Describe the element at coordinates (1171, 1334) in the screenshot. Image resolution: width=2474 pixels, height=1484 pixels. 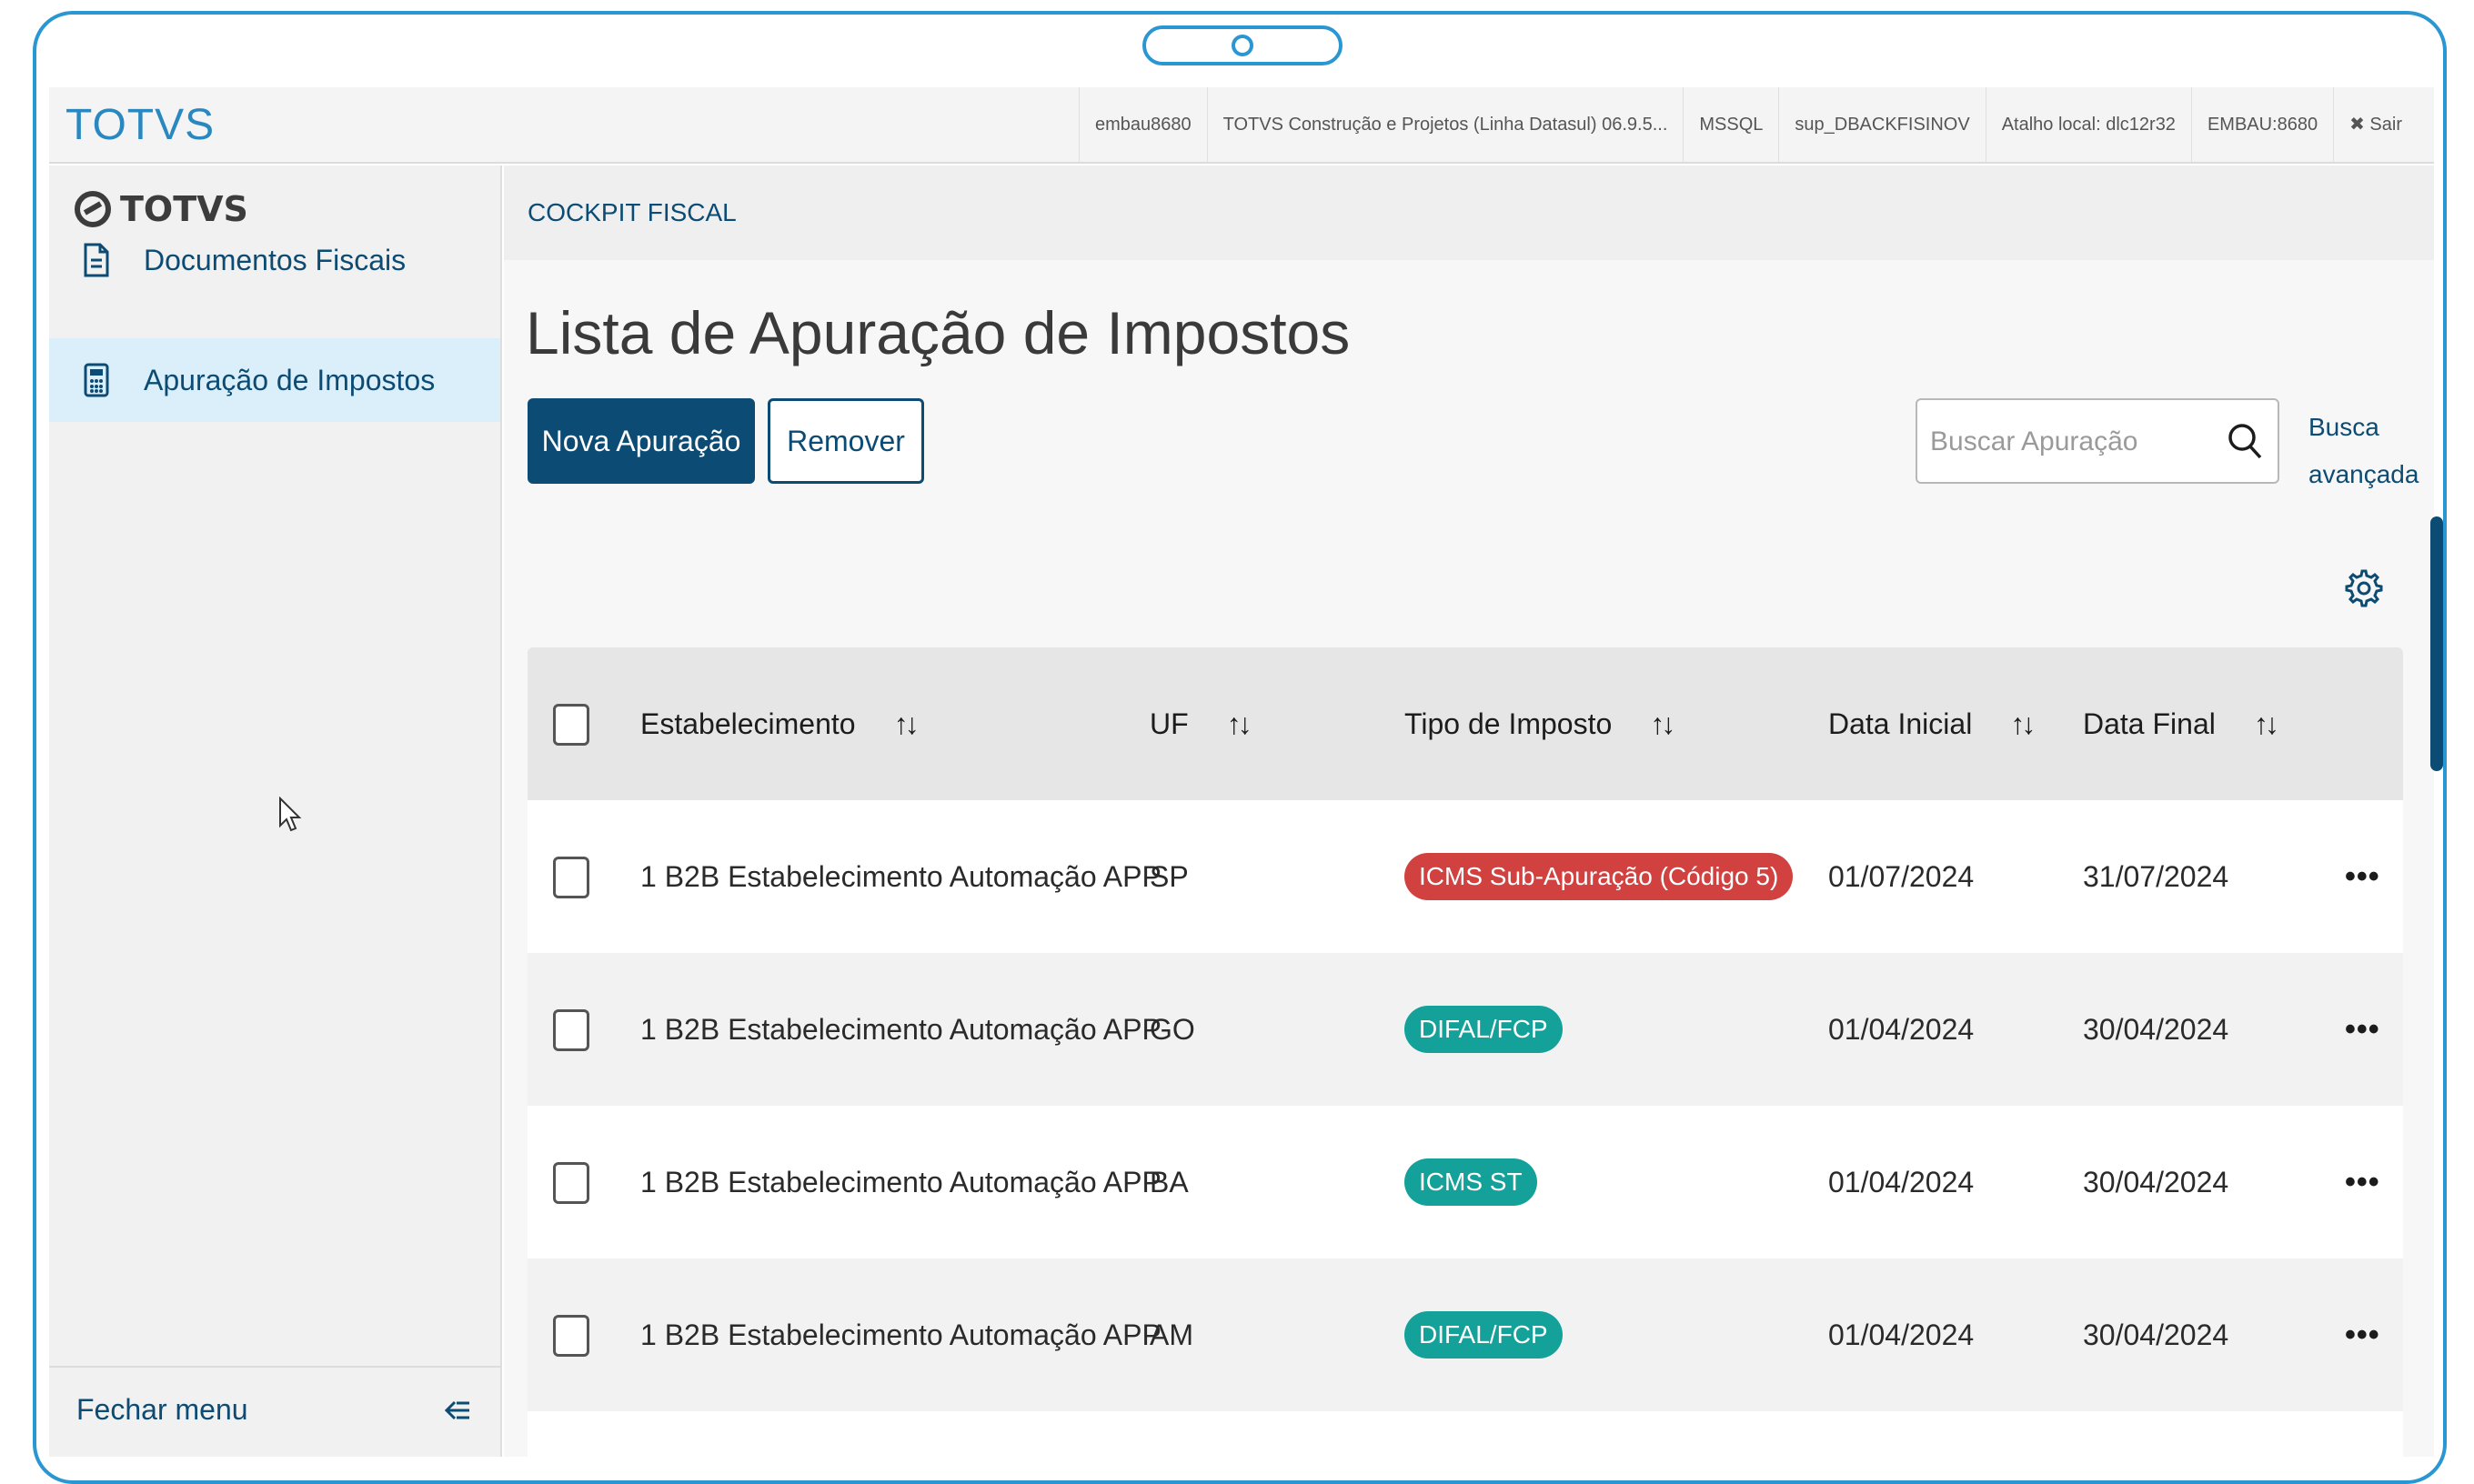
I see `cell-uf: AM` at that location.